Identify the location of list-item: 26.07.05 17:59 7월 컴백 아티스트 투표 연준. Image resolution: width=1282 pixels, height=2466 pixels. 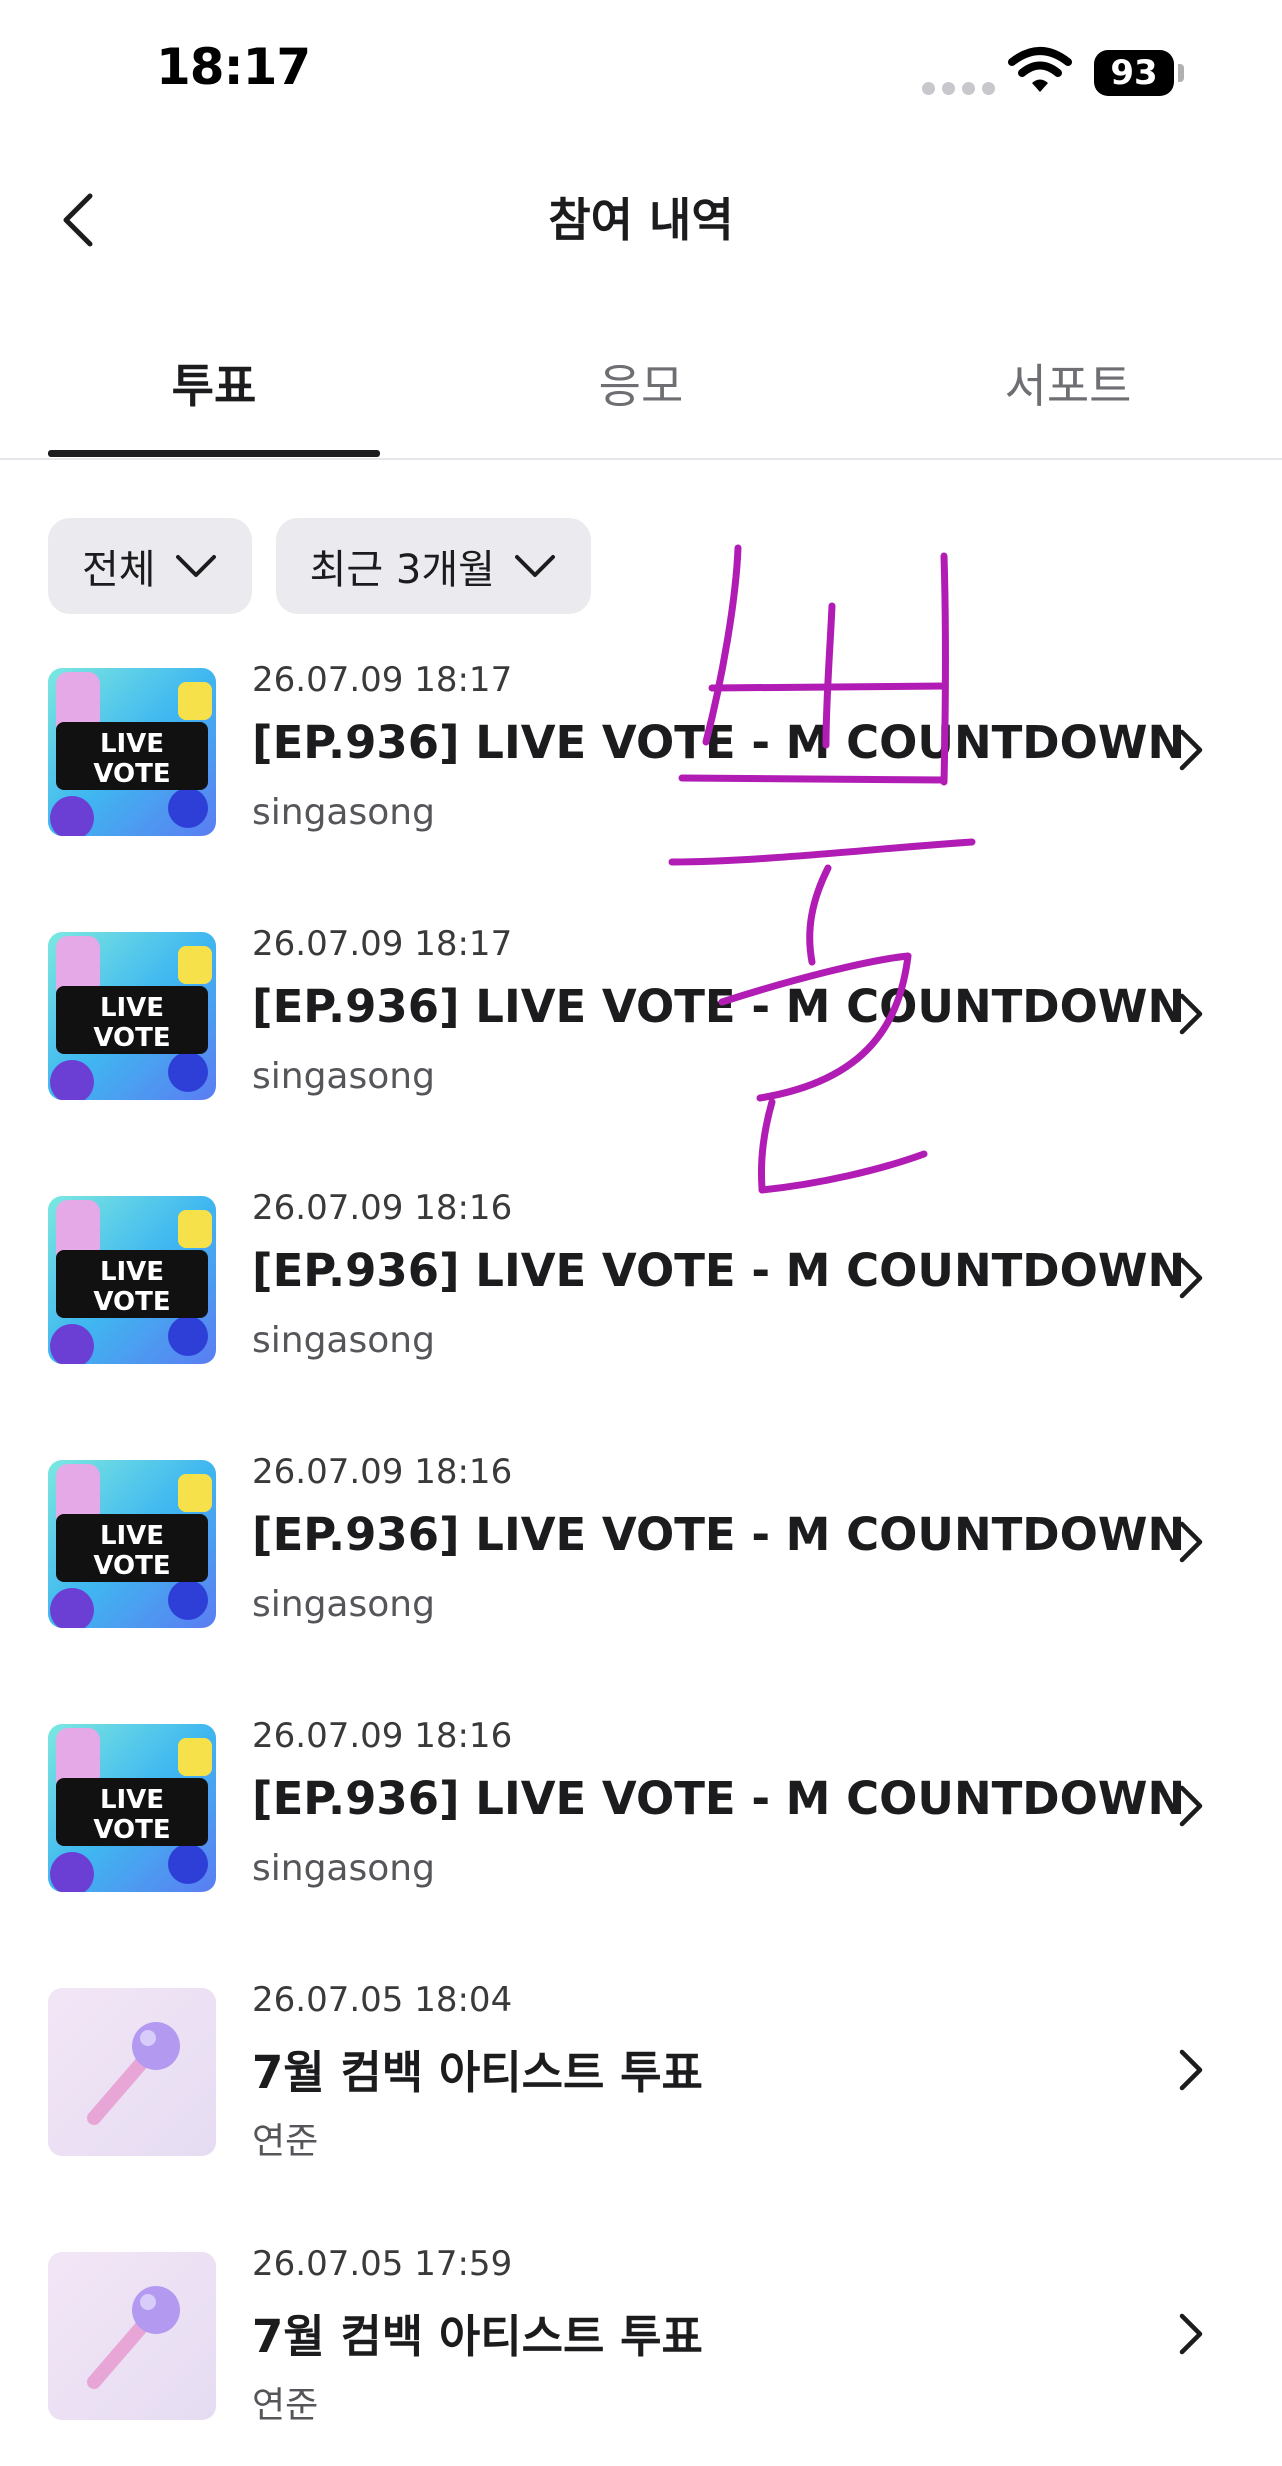
(641, 2354).